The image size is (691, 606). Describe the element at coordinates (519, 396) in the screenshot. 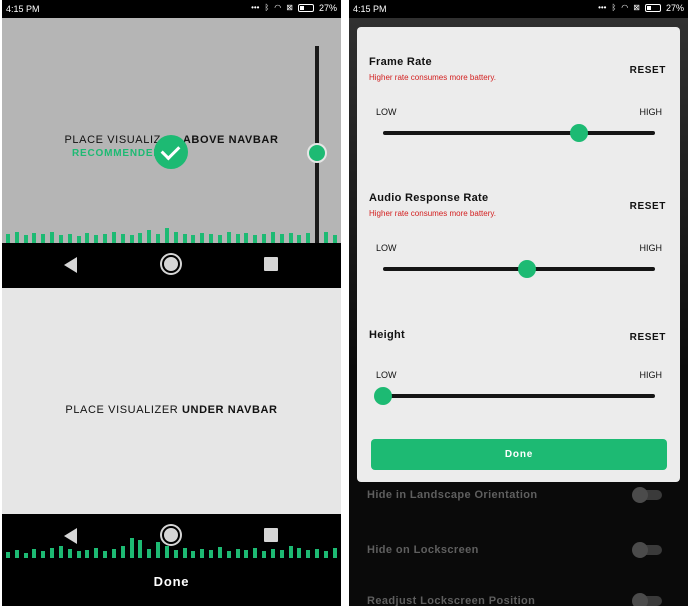

I see `height-slider-track` at that location.